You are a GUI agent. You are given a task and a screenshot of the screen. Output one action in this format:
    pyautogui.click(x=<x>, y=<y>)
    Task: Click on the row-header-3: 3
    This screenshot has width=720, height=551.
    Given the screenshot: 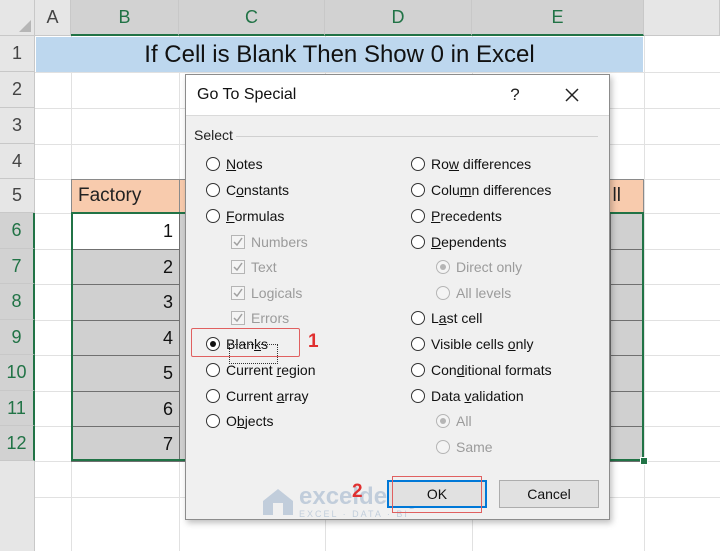 What is the action you would take?
    pyautogui.click(x=17, y=126)
    